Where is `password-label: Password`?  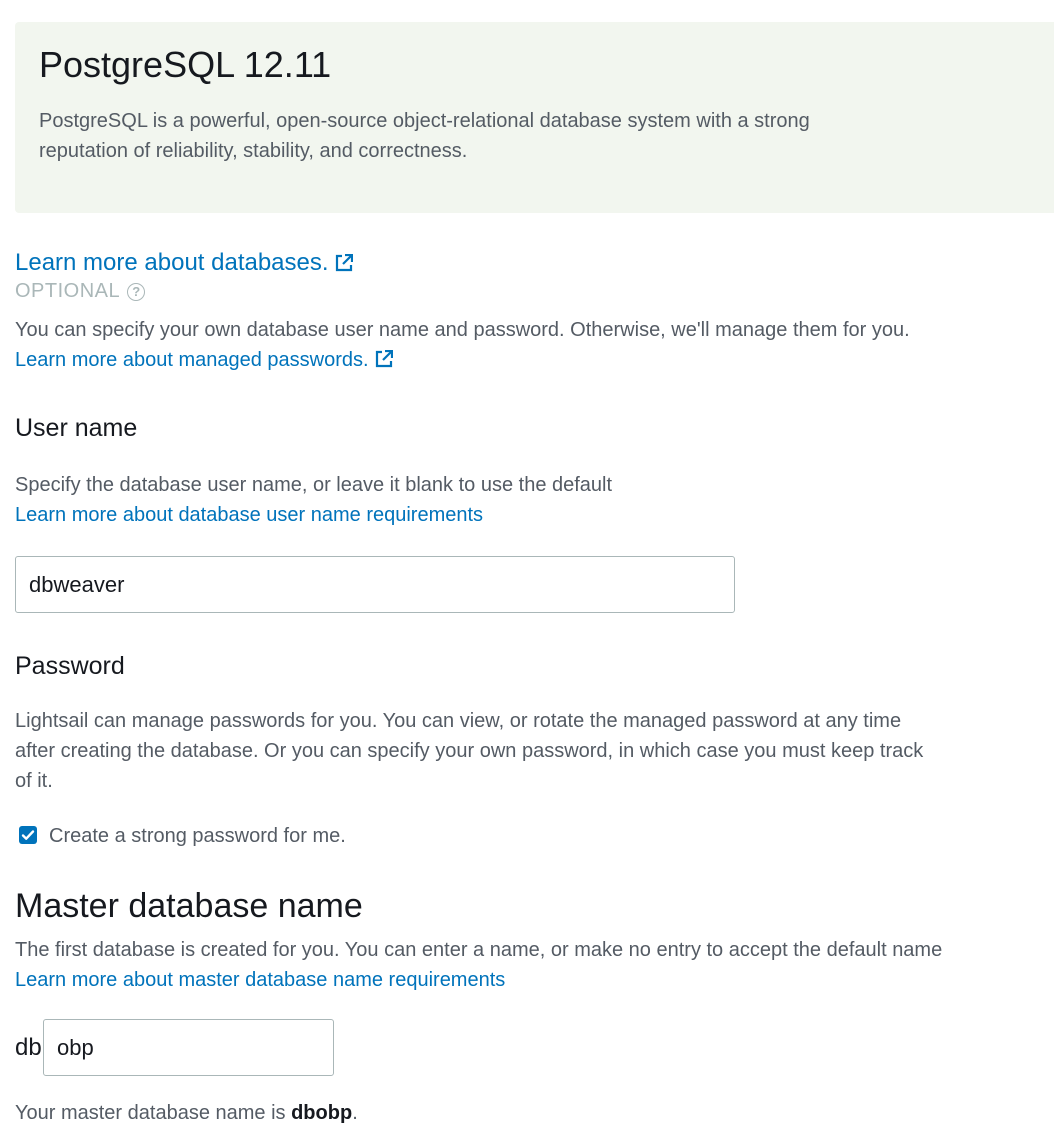 password-label: Password is located at coordinates (70, 666).